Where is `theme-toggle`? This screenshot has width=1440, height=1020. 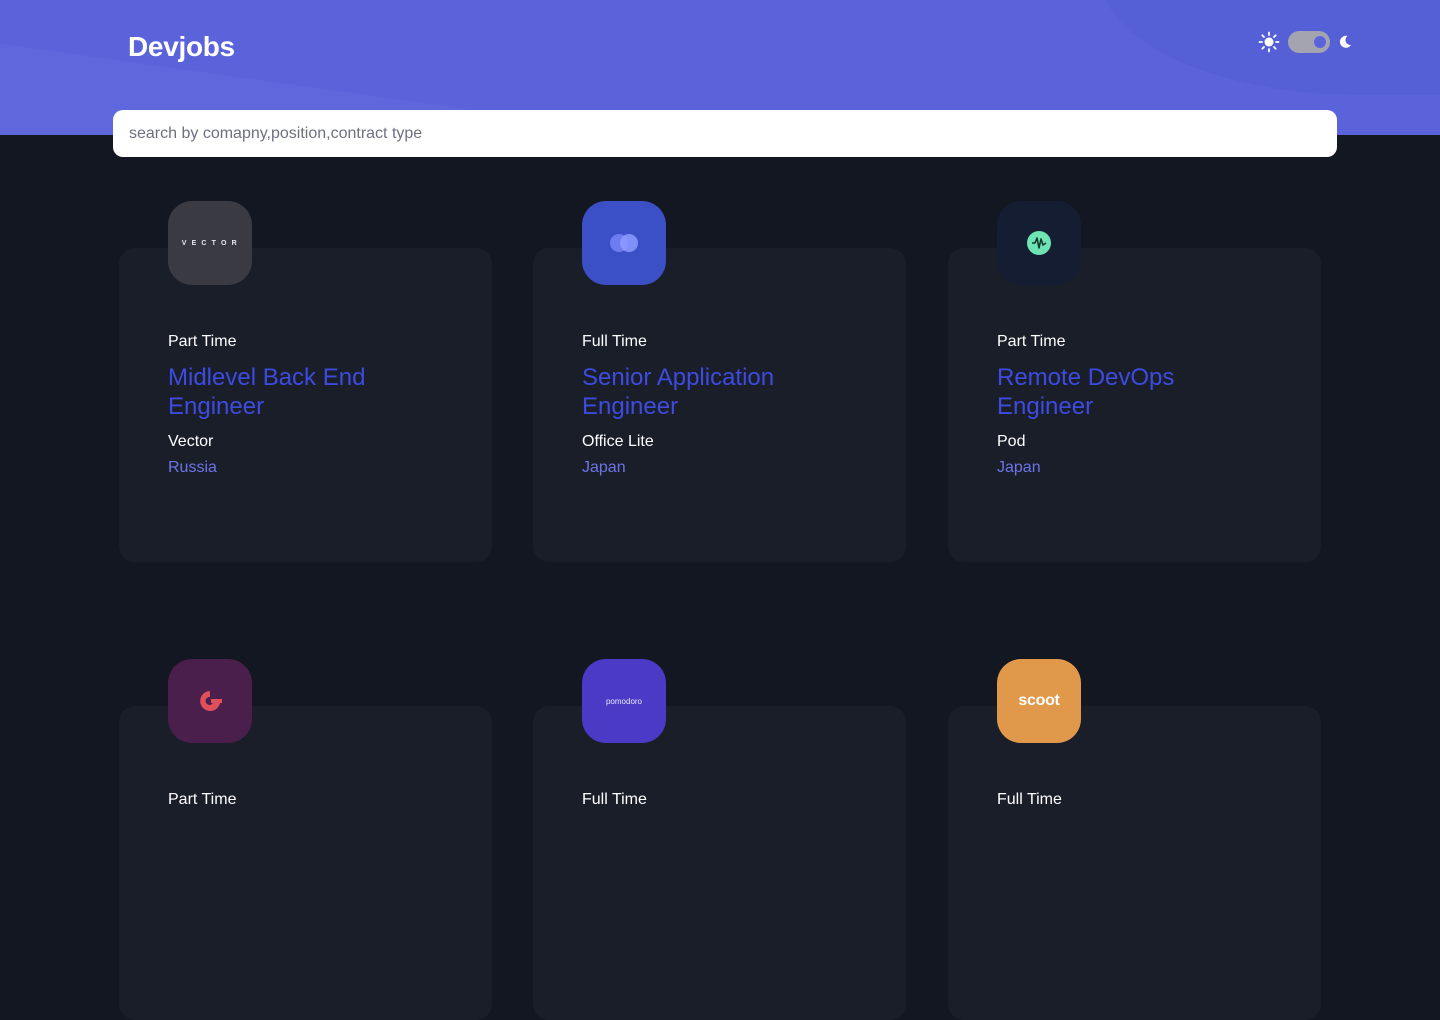 theme-toggle is located at coordinates (1309, 42).